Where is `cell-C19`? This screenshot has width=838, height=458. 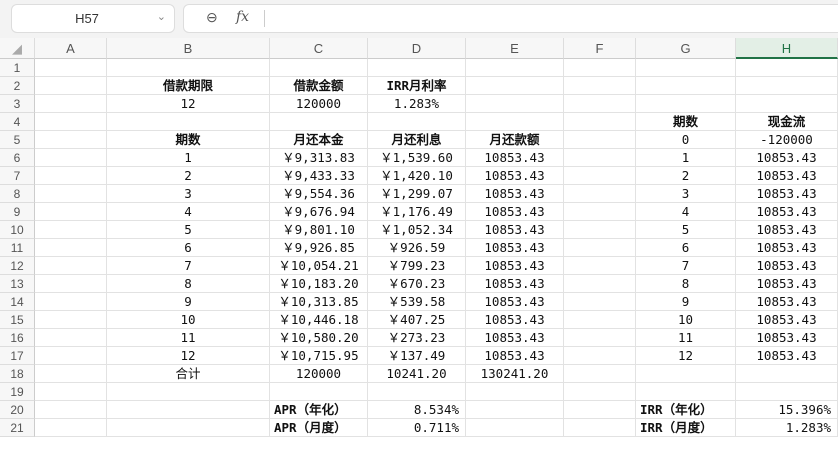
cell-C19 is located at coordinates (319, 392).